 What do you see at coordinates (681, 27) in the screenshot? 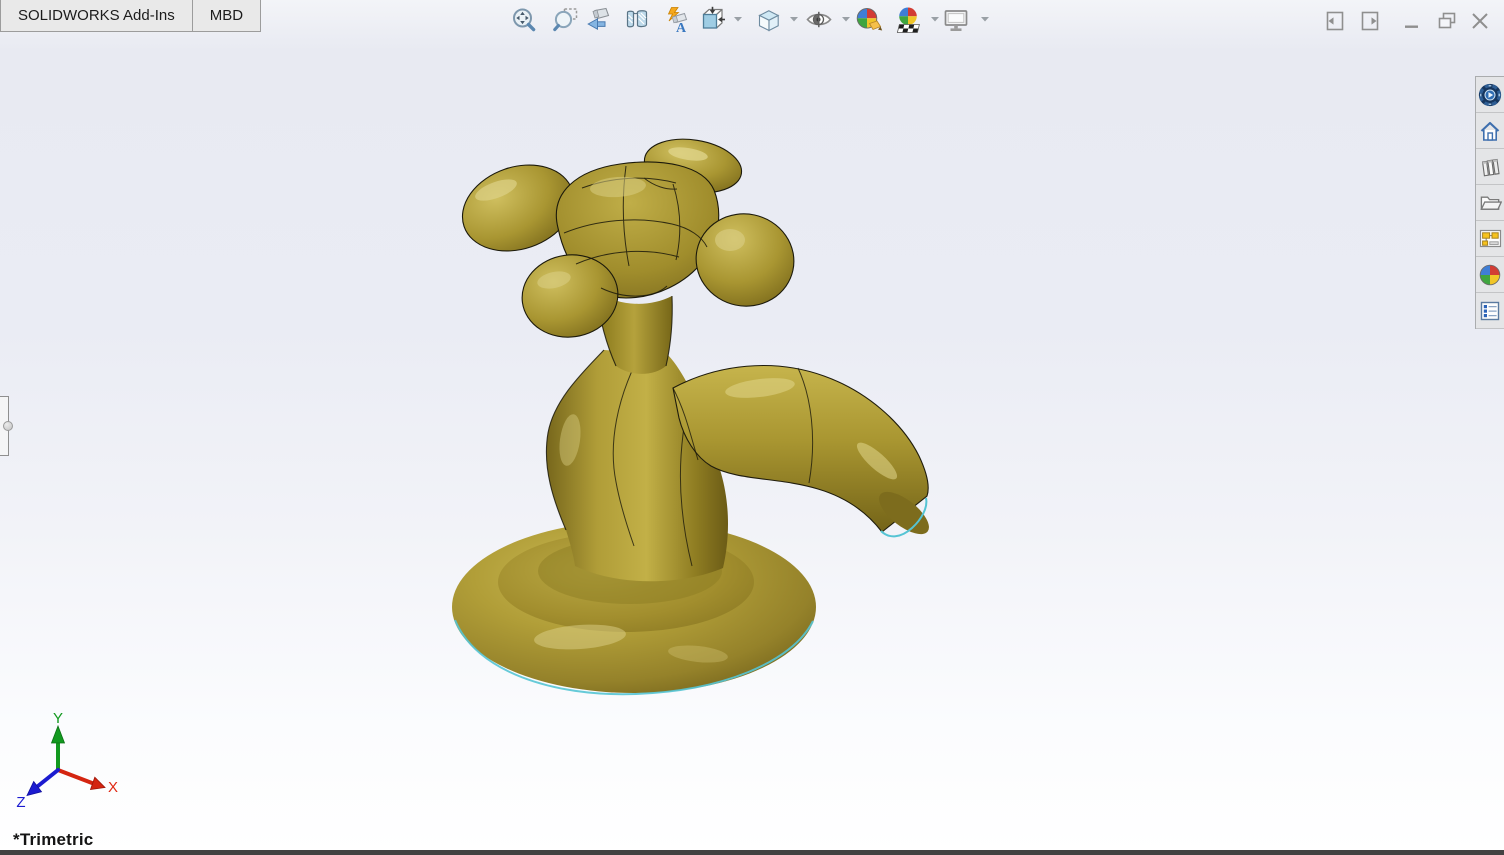
I see `svg-text: A` at bounding box center [681, 27].